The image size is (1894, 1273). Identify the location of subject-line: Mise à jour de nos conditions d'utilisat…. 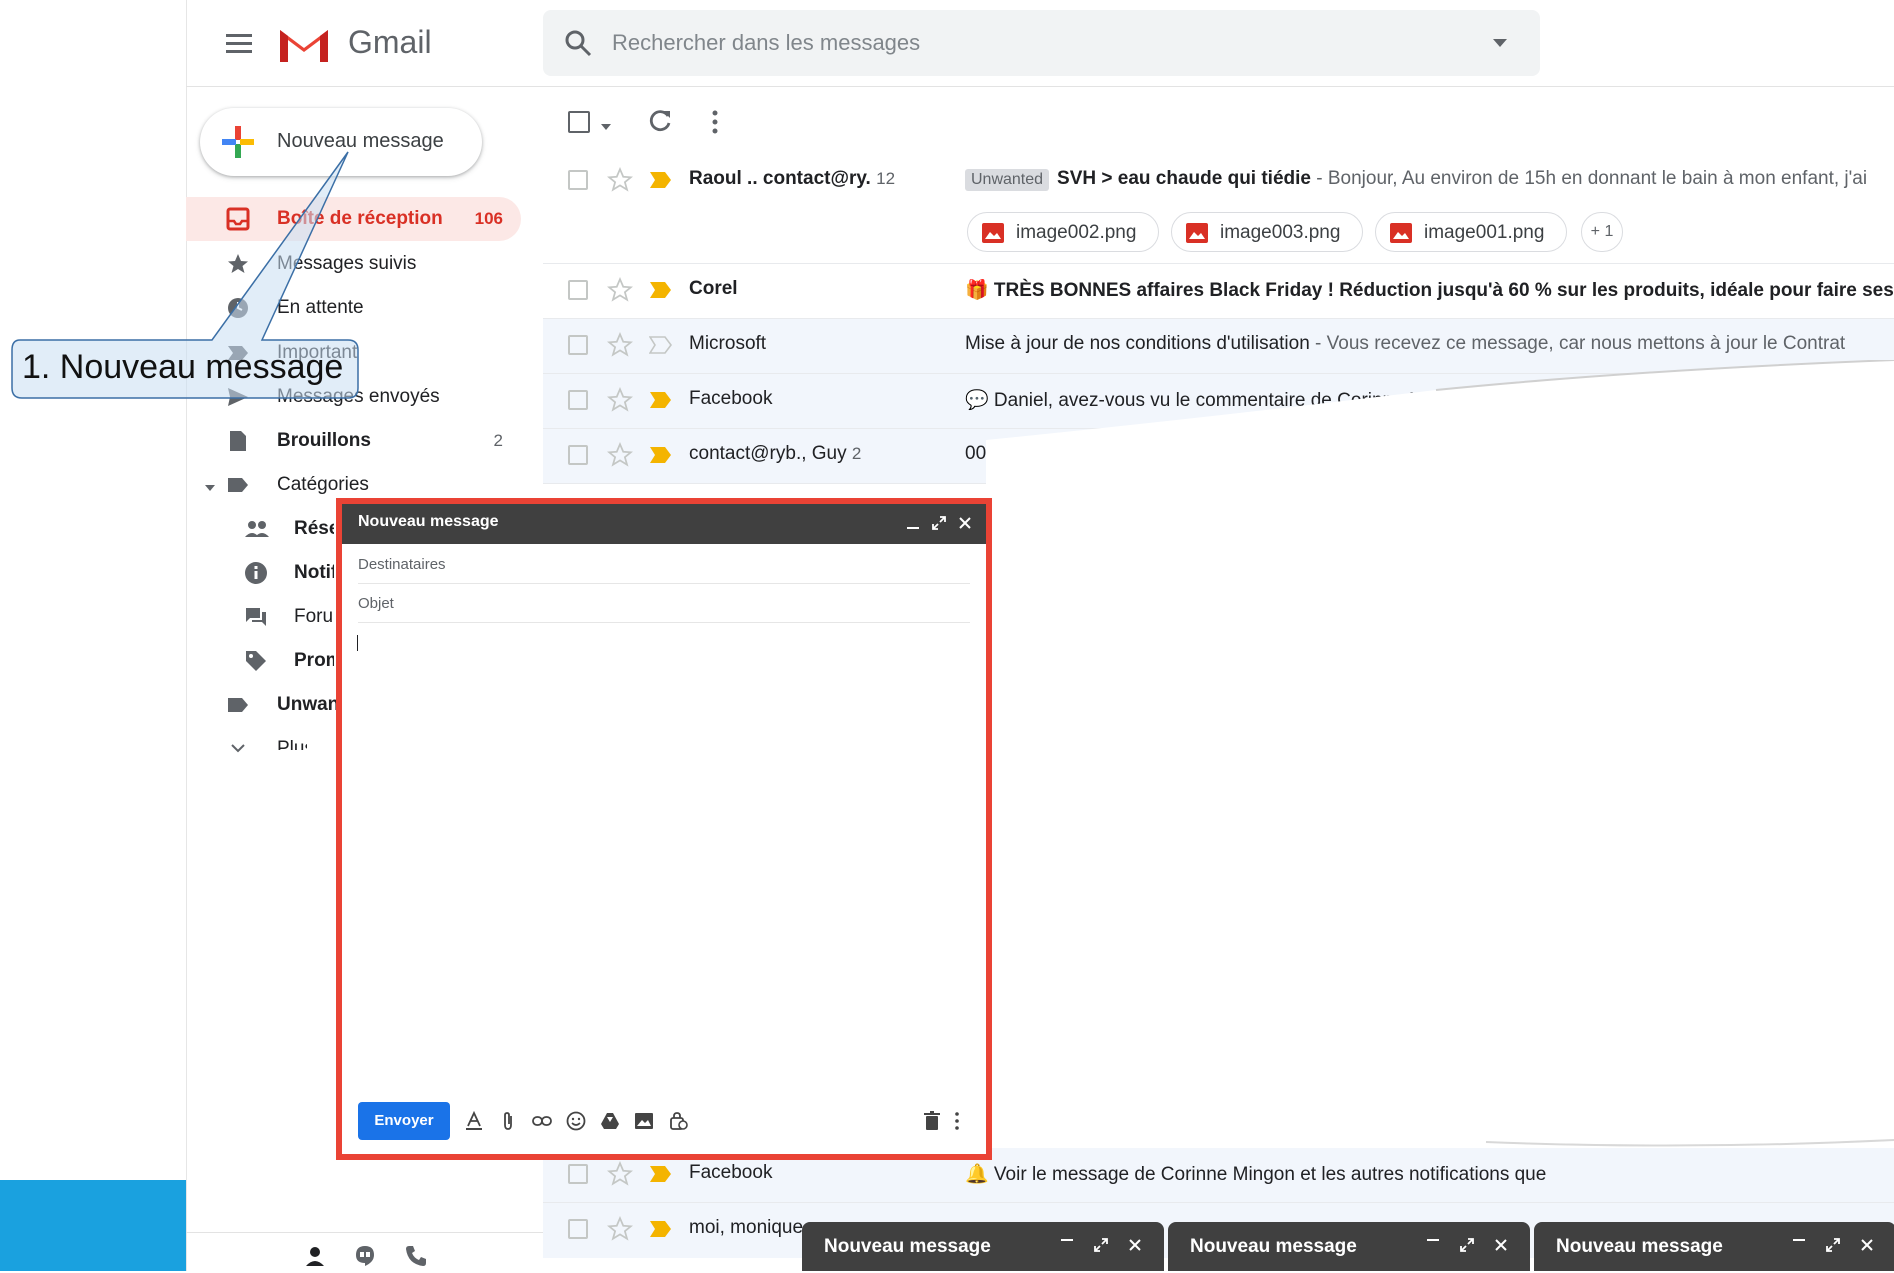
(1429, 344).